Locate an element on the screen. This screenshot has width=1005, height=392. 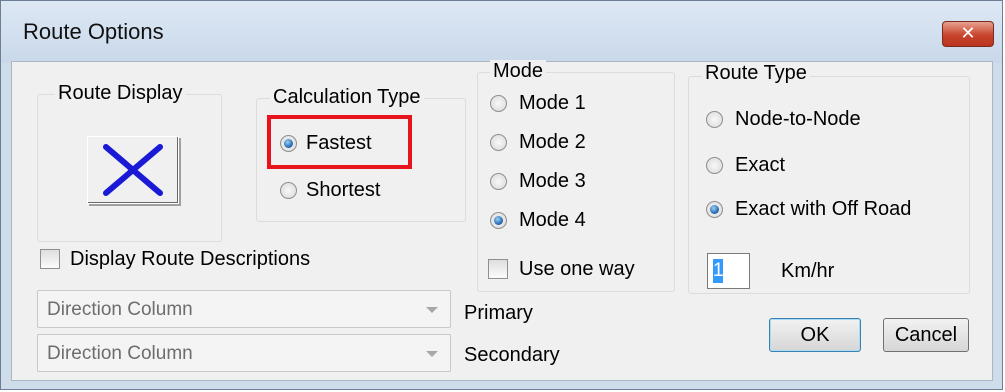
window-title: Route Options is located at coordinates (93, 31).